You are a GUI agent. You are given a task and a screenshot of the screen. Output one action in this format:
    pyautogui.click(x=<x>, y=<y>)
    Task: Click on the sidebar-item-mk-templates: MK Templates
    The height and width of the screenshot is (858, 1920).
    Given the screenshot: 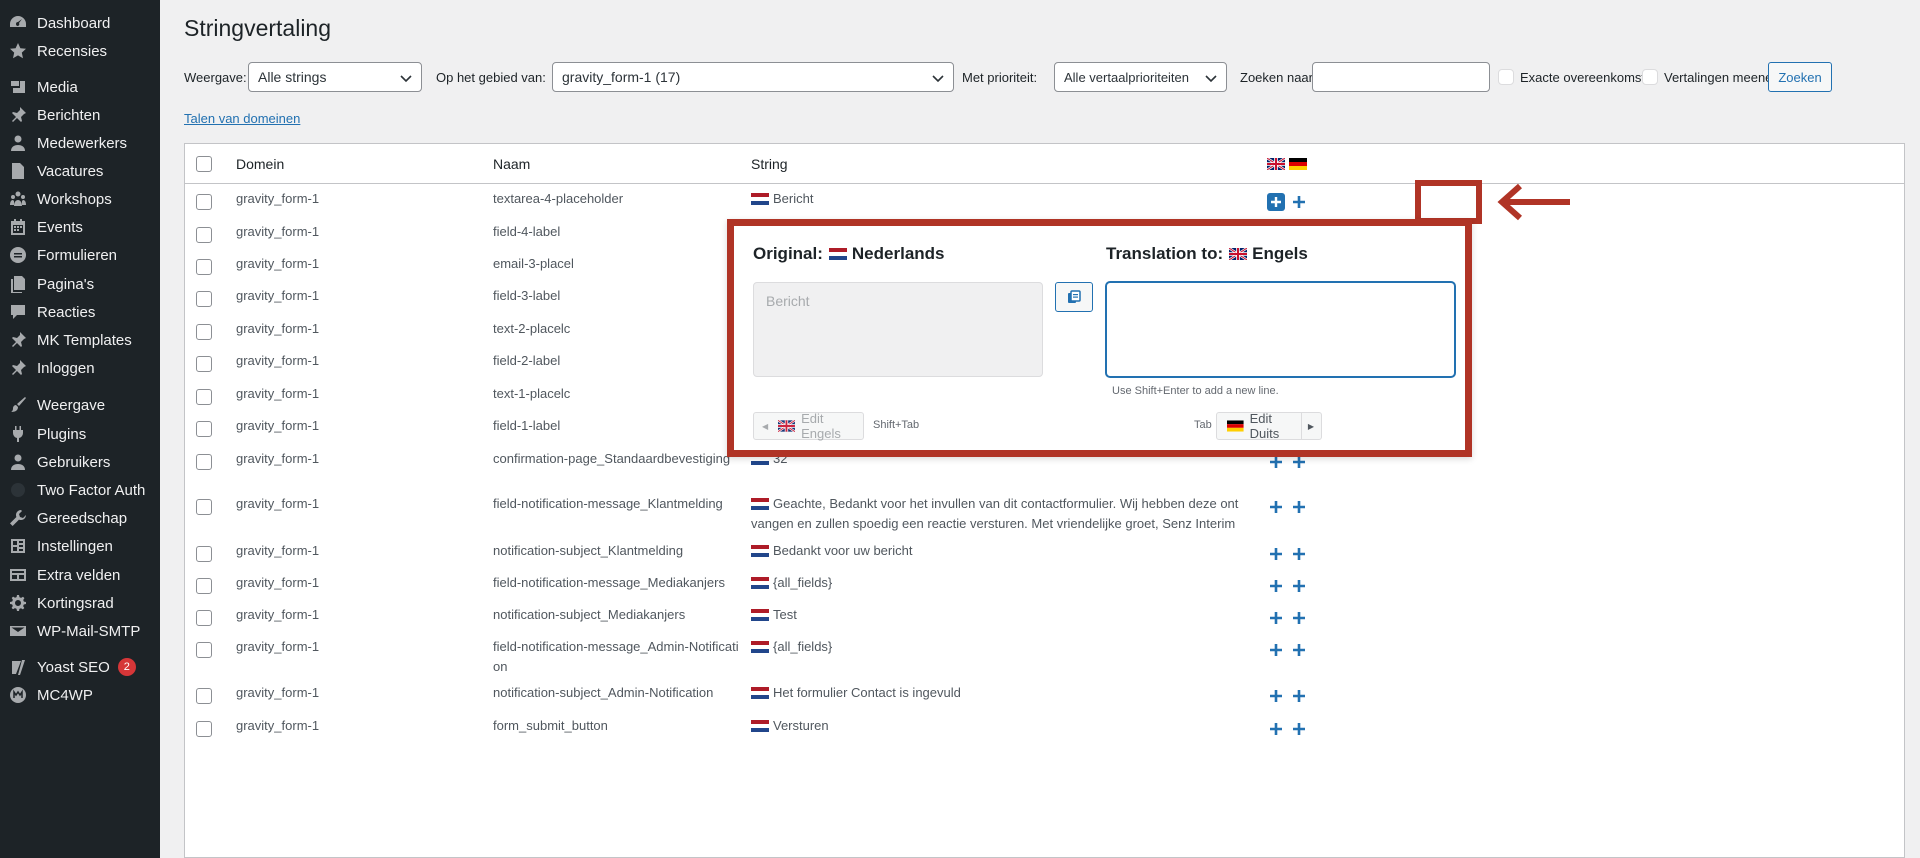 What is the action you would take?
    pyautogui.click(x=80, y=340)
    